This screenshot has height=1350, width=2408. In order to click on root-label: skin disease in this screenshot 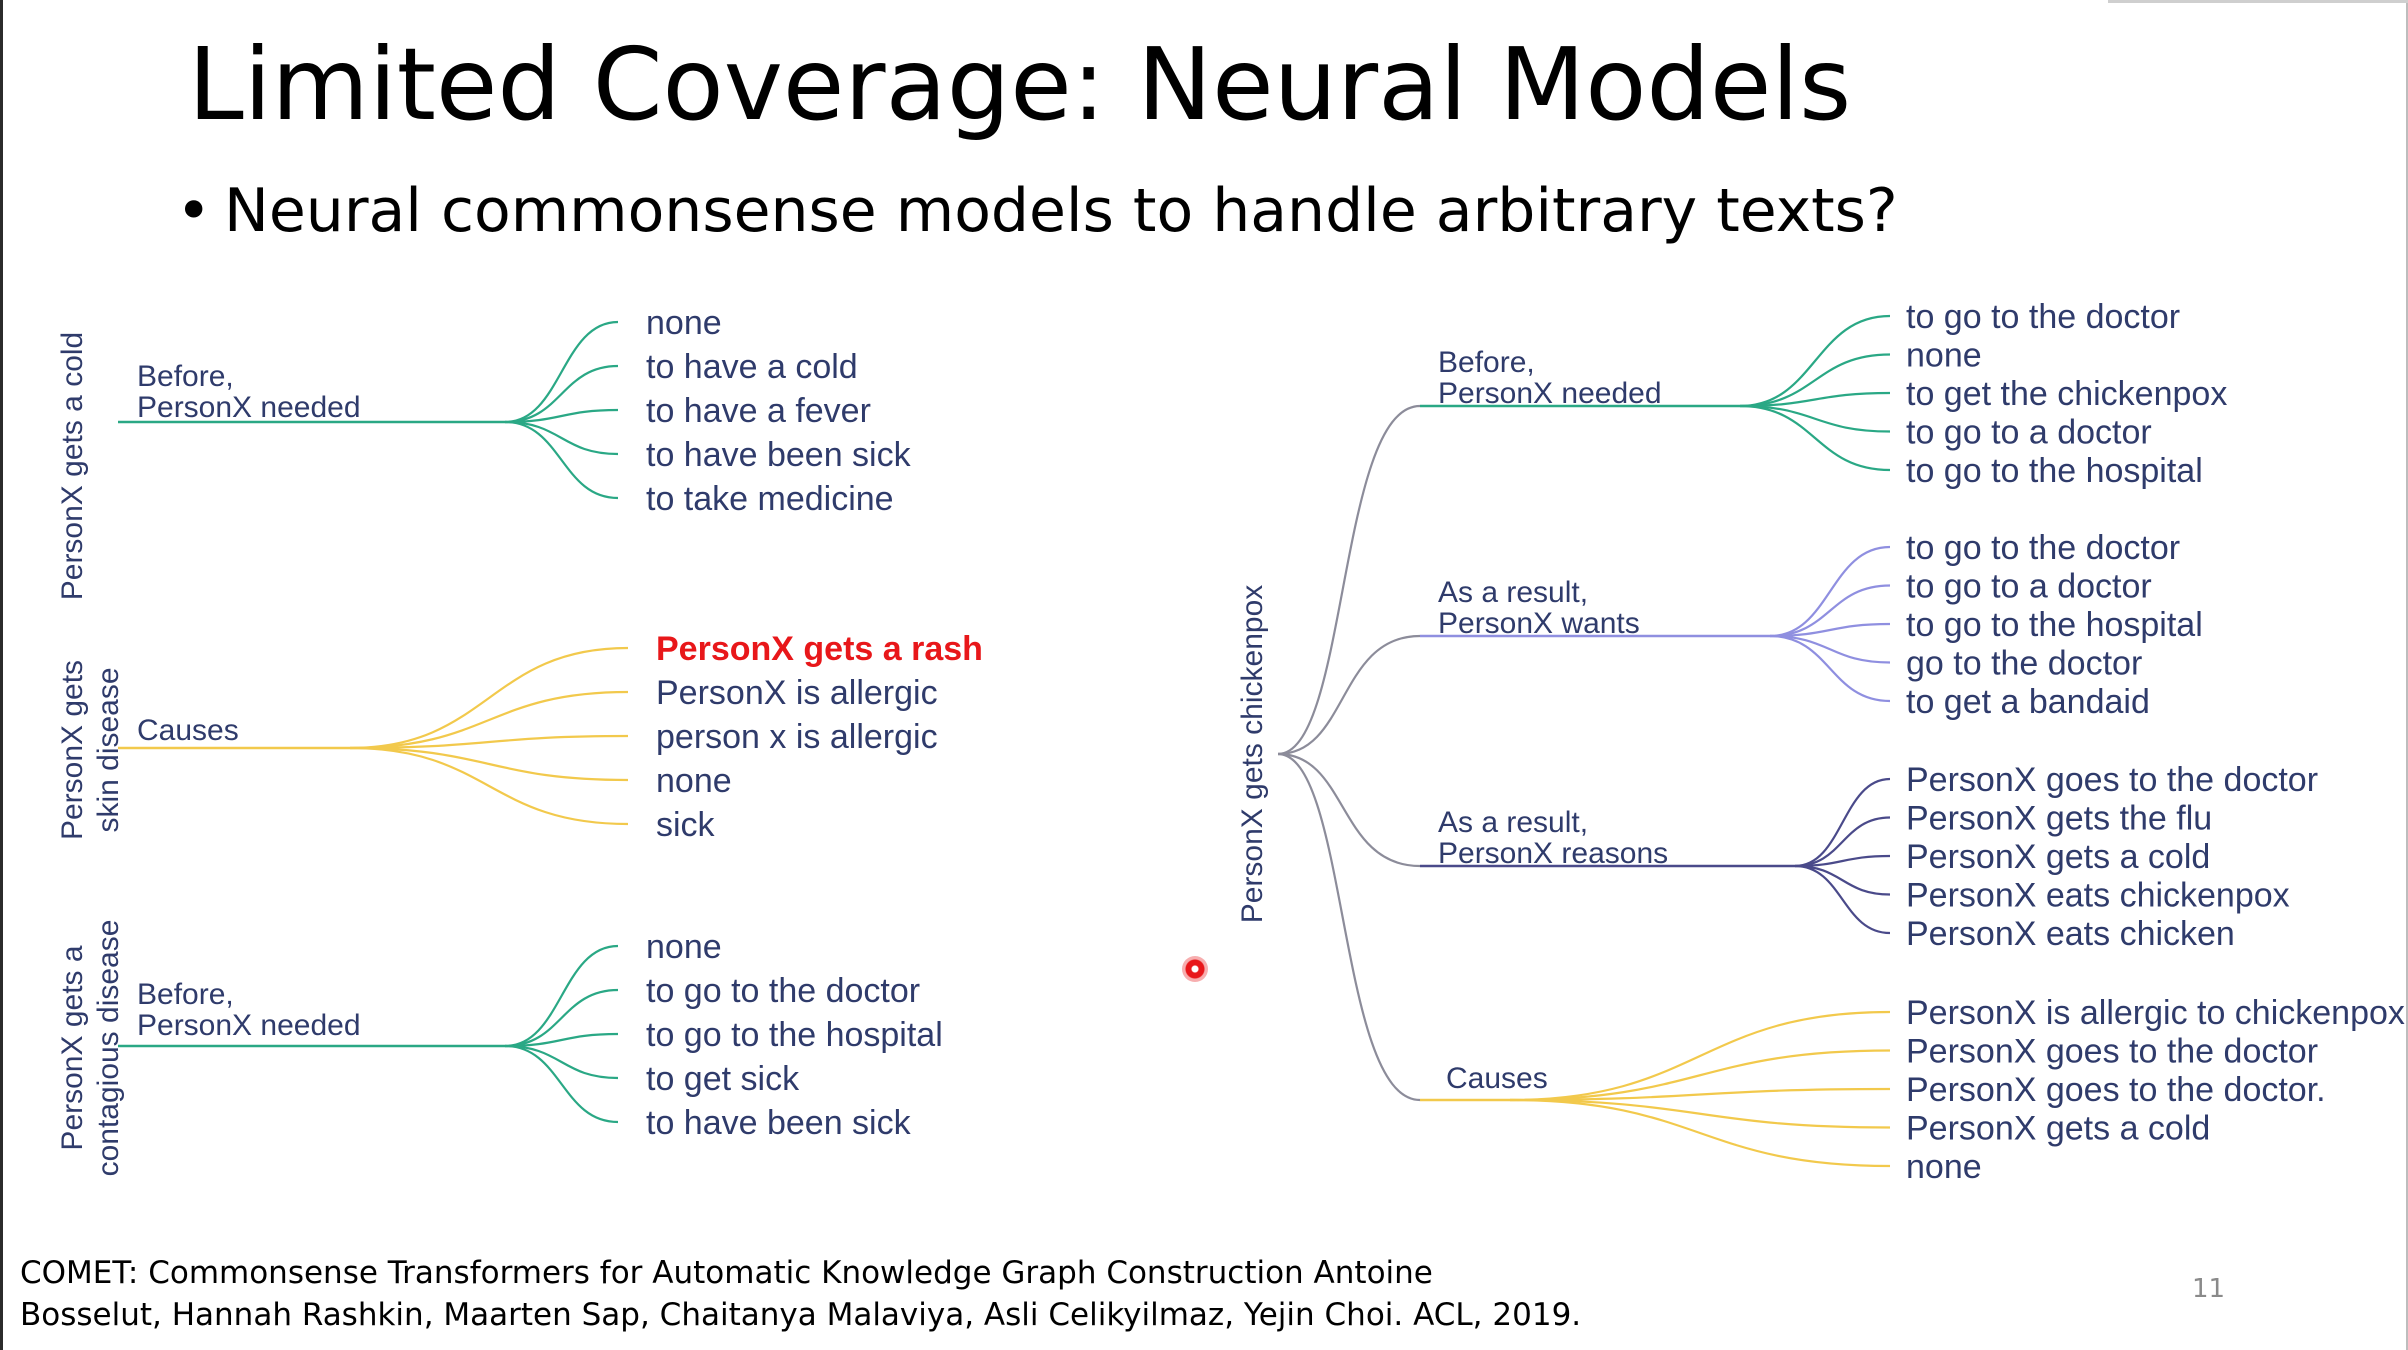, I will do `click(108, 749)`.